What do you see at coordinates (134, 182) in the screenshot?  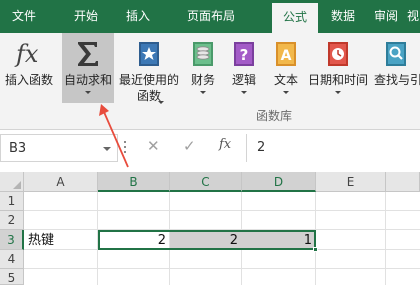 I see `column-header-b: B` at bounding box center [134, 182].